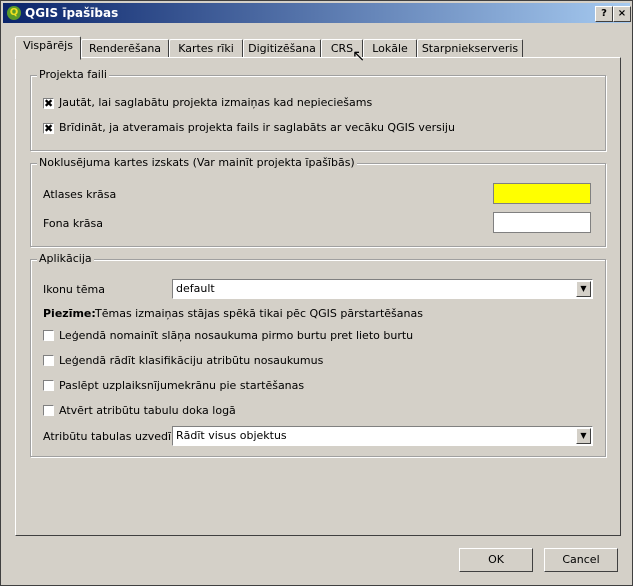 Image resolution: width=633 pixels, height=586 pixels. What do you see at coordinates (496, 560) in the screenshot?
I see `ok-button: OK` at bounding box center [496, 560].